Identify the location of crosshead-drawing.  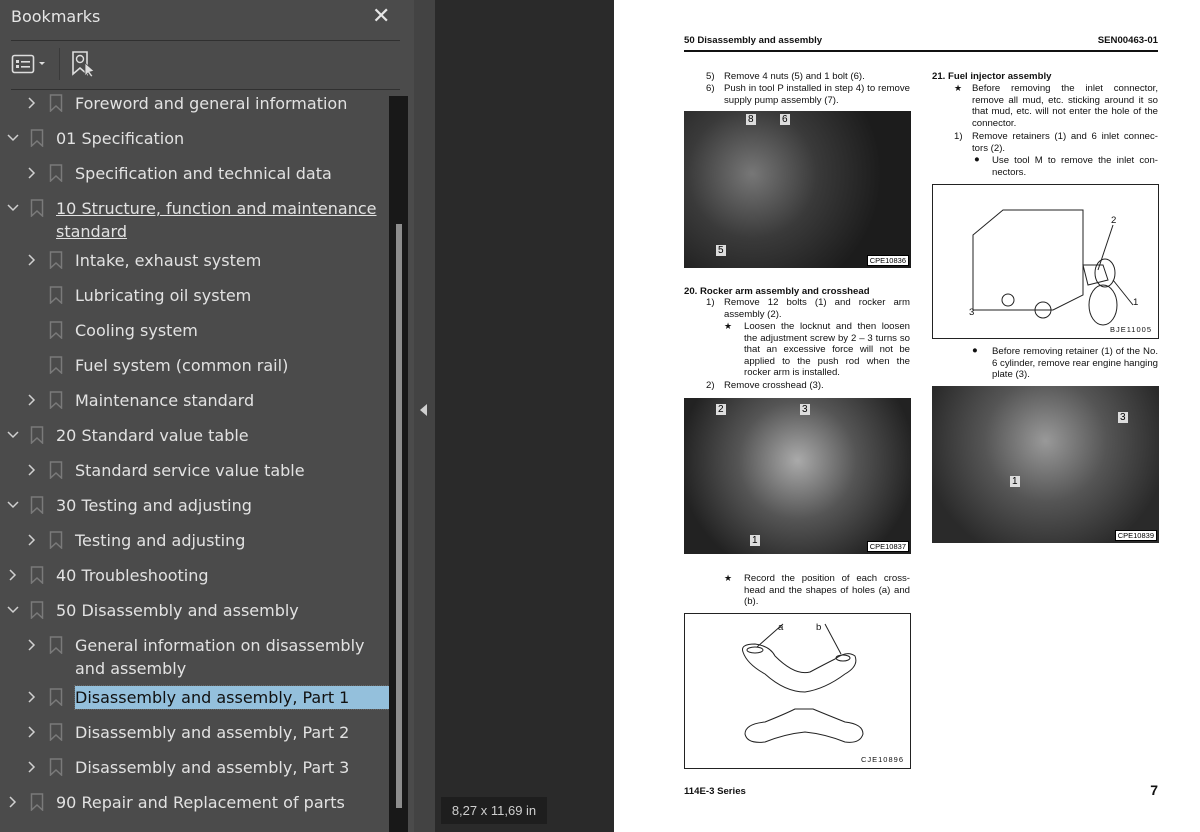
(803, 683).